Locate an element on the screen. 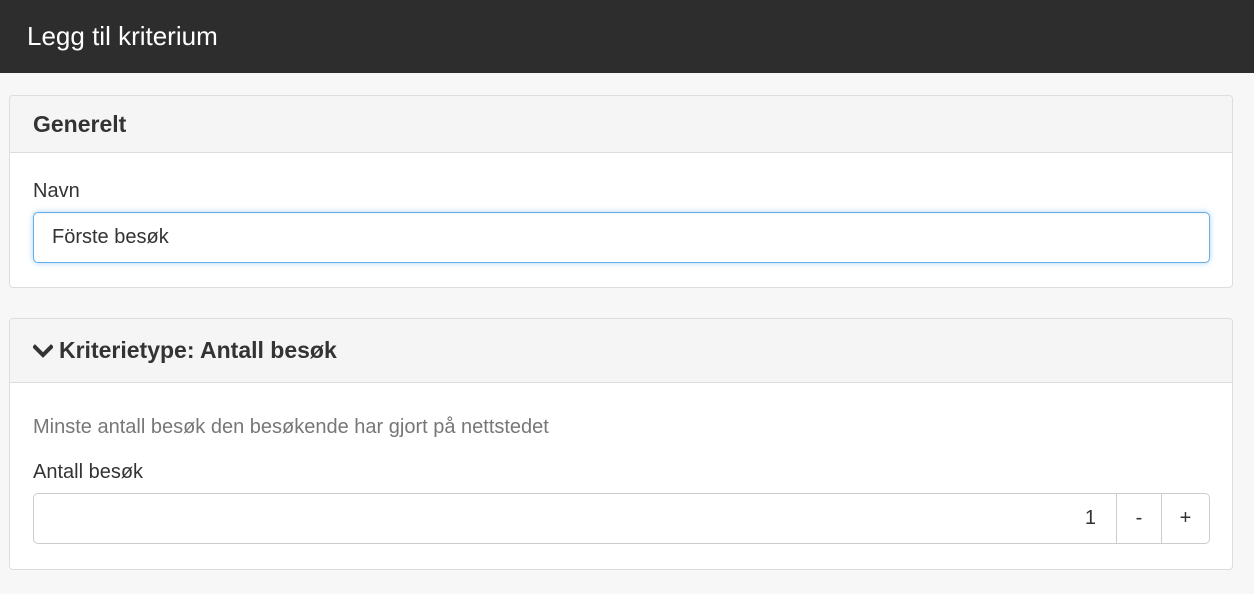  visits-stepper: - + is located at coordinates (621, 518).